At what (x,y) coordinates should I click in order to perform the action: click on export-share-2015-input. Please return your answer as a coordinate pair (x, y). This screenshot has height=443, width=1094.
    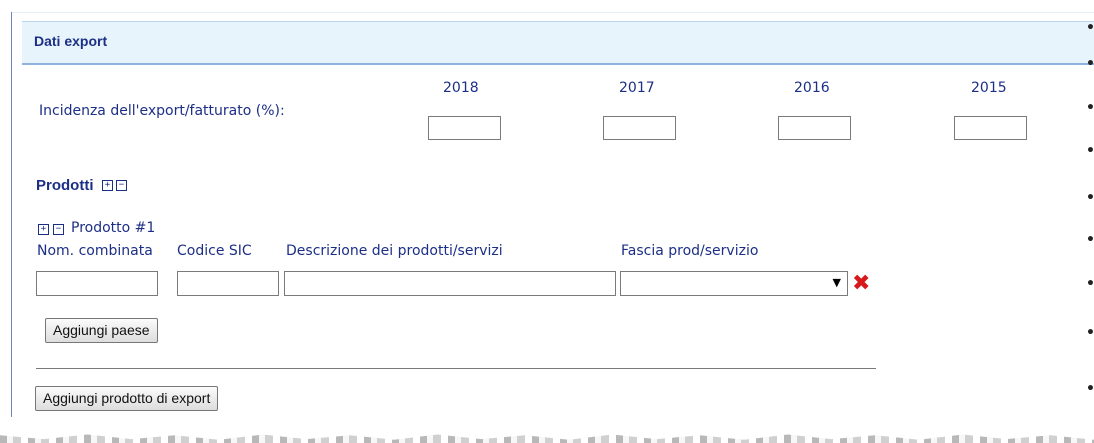
    Looking at the image, I should click on (990, 128).